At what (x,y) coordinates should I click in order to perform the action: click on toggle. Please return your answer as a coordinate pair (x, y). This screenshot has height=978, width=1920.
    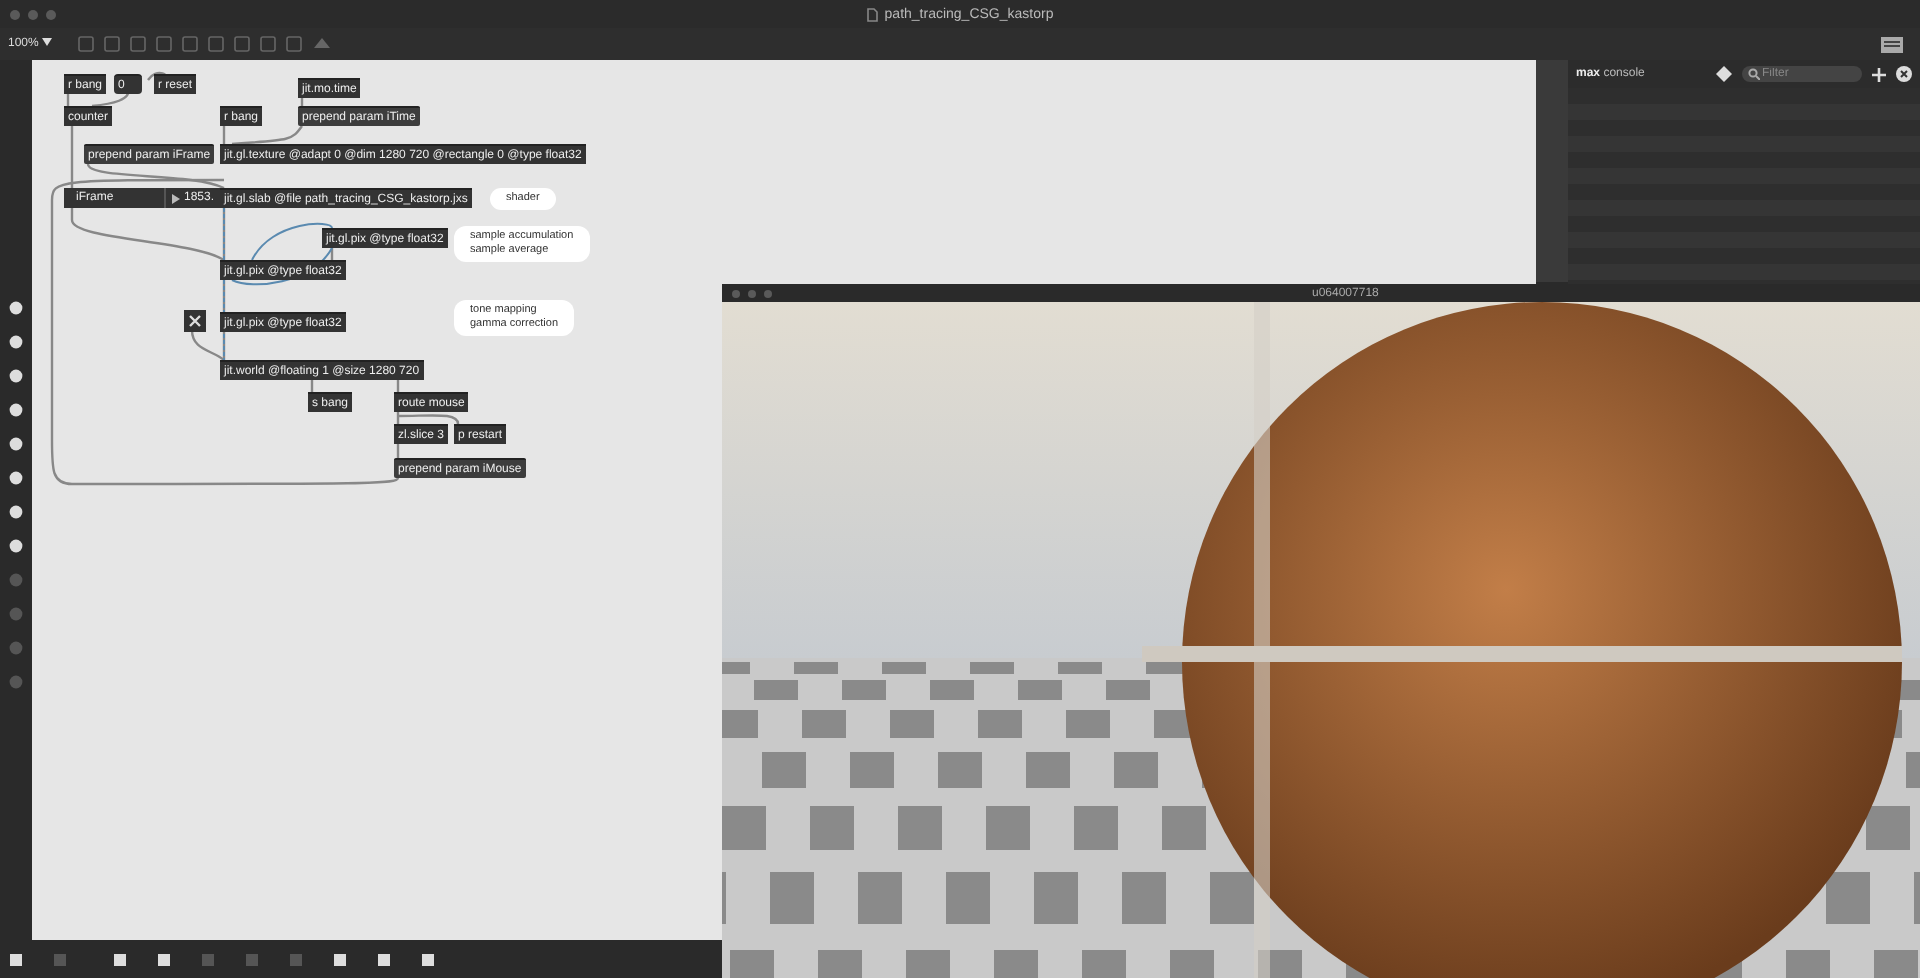
    Looking at the image, I should click on (195, 321).